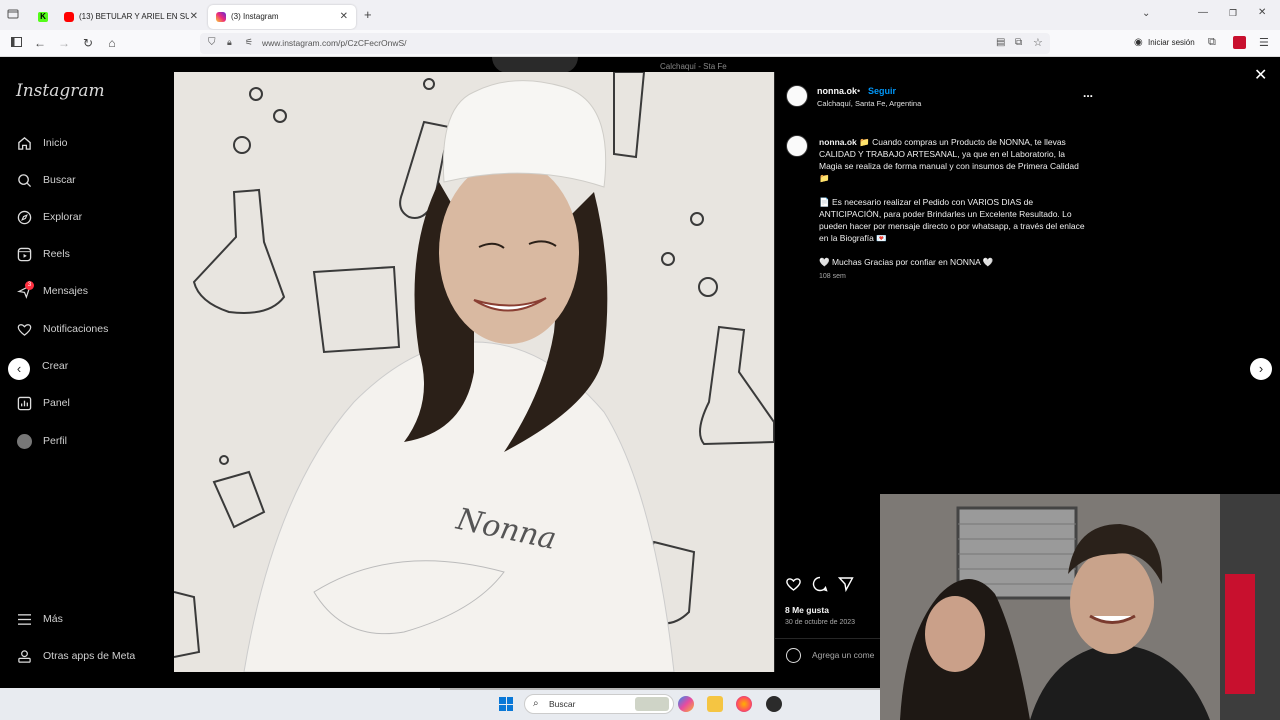 The image size is (1280, 720). I want to click on sidebar-item-label: Perfil, so click(55, 441).